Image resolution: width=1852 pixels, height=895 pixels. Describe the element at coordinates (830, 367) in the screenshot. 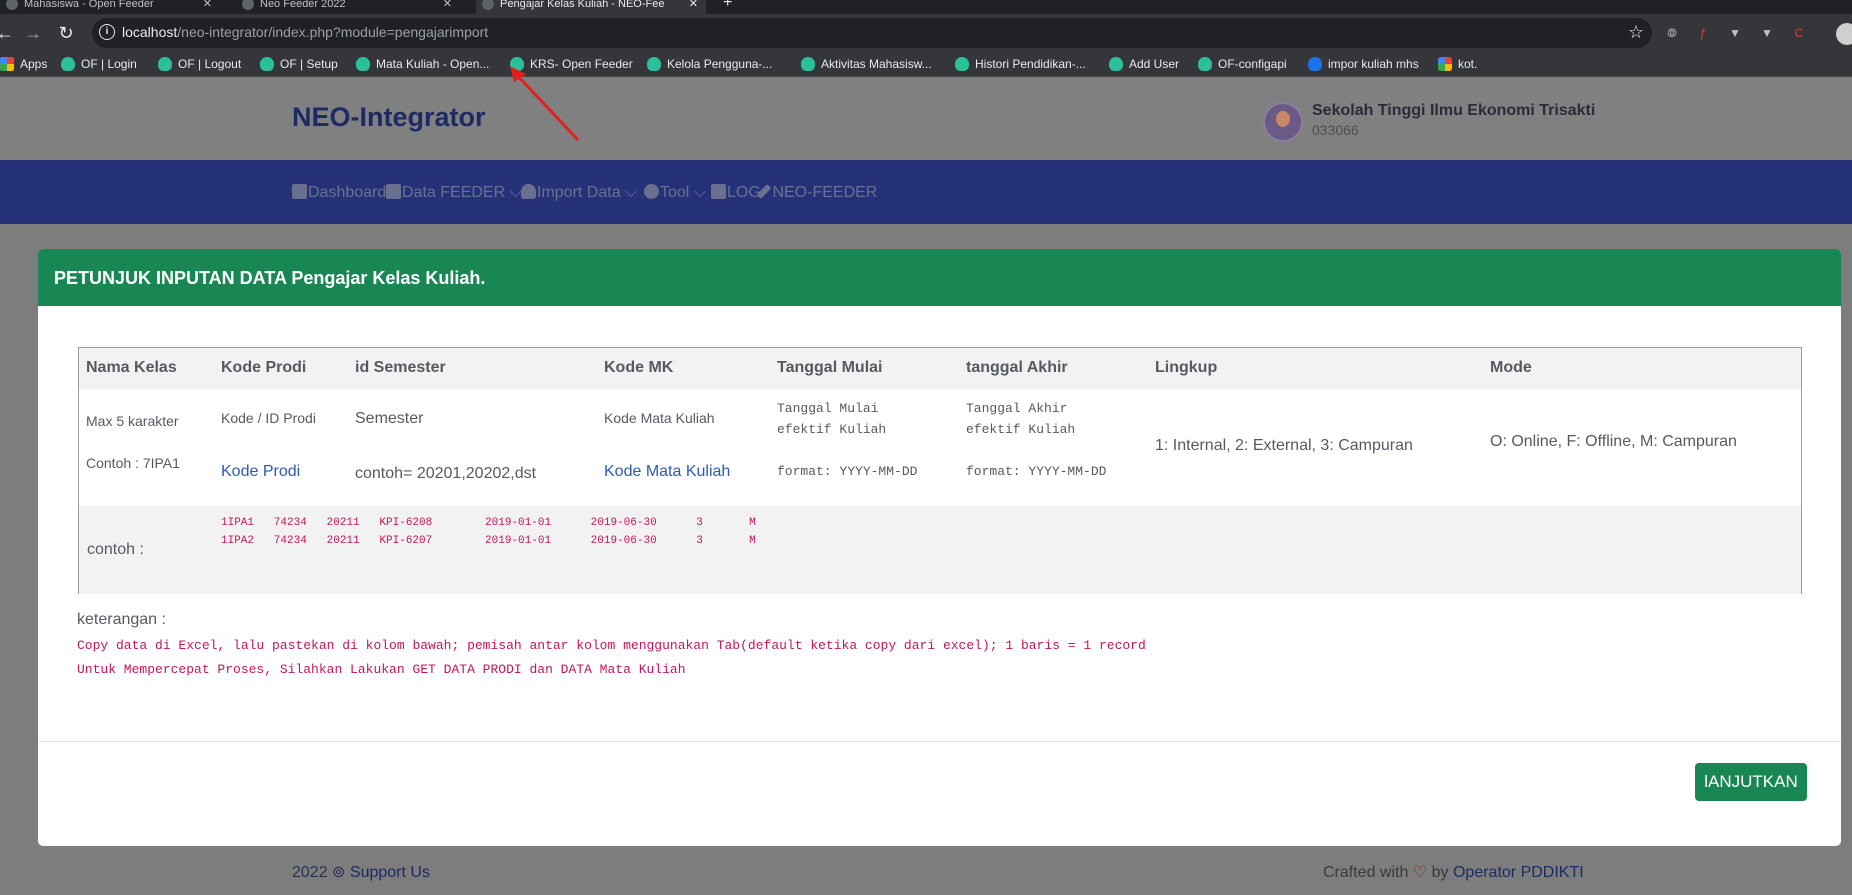

I see `column-header: Tanggal Mulai` at that location.